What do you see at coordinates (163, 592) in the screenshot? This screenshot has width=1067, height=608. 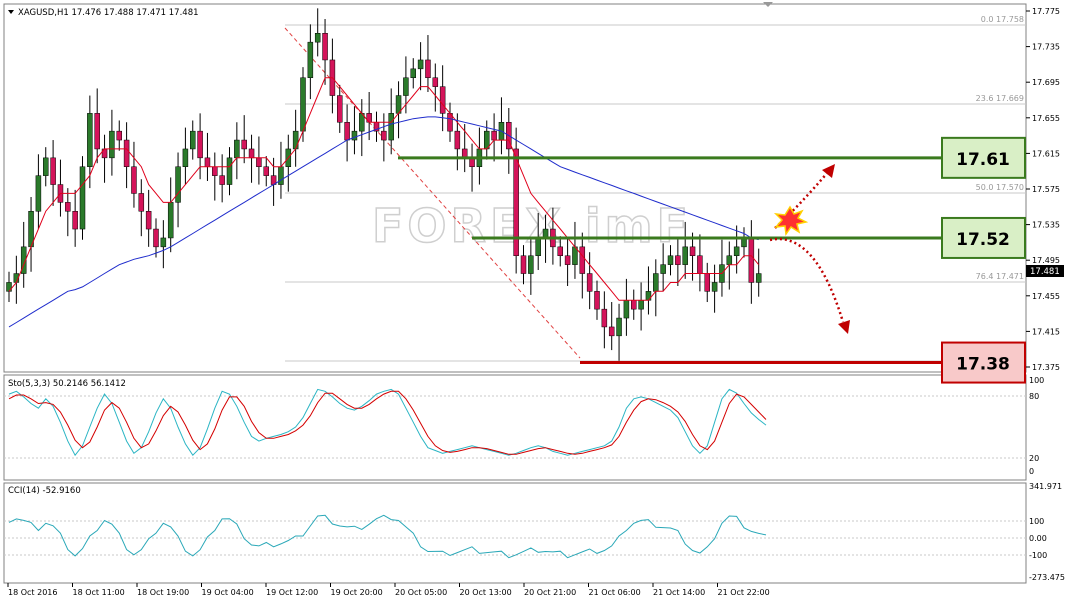 I see `time-tick-label: 18 Oct 19:00` at bounding box center [163, 592].